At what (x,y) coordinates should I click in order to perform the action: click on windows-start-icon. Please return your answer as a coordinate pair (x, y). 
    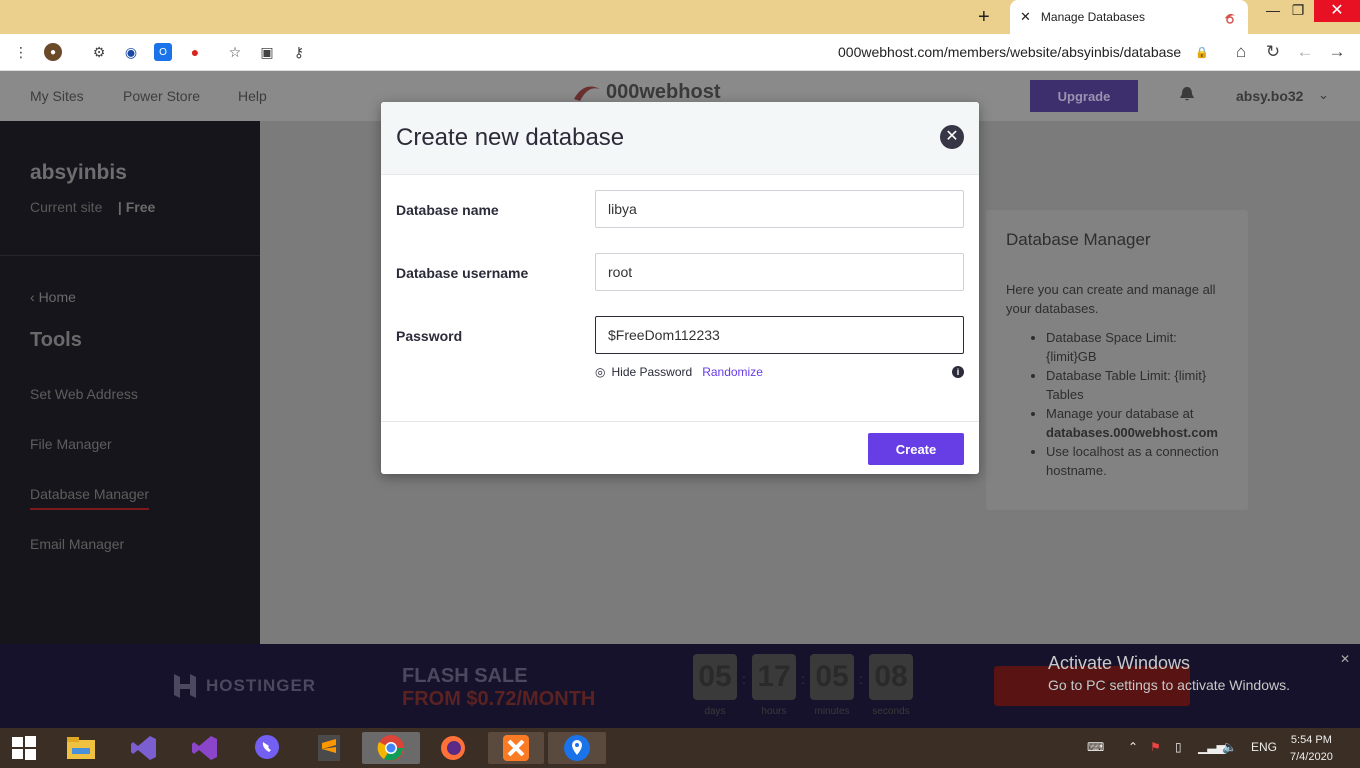
    Looking at the image, I should click on (24, 748).